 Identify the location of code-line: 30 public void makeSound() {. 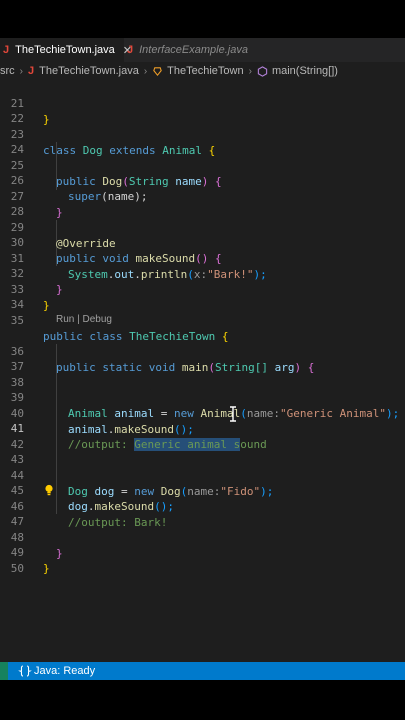
(116, 250).